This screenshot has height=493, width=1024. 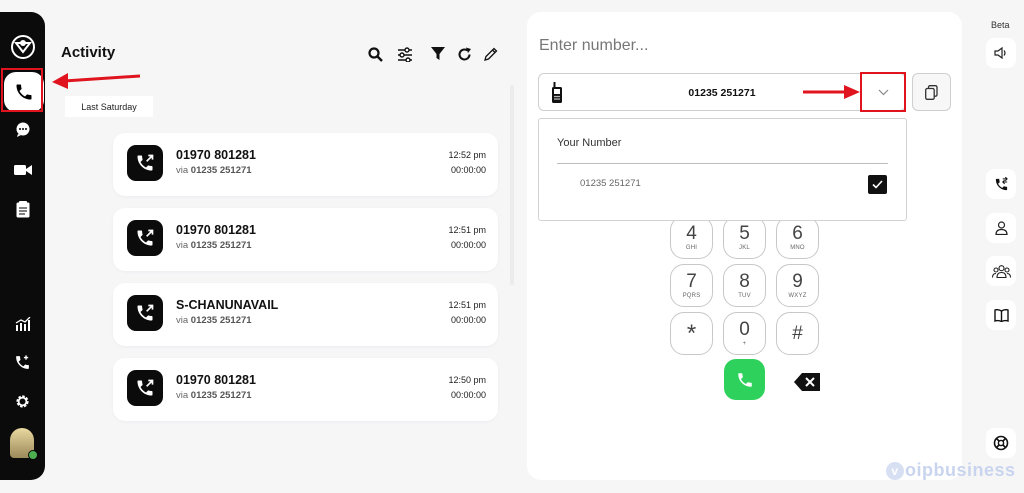 I want to click on key-0: 0 +, so click(x=744, y=333).